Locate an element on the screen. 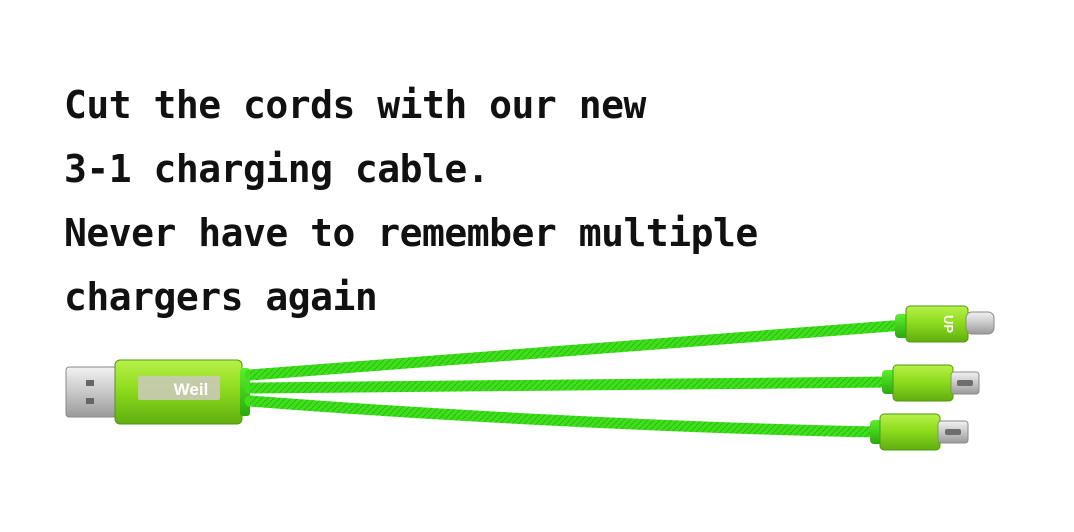  usb-a-plug is located at coordinates (92, 392).